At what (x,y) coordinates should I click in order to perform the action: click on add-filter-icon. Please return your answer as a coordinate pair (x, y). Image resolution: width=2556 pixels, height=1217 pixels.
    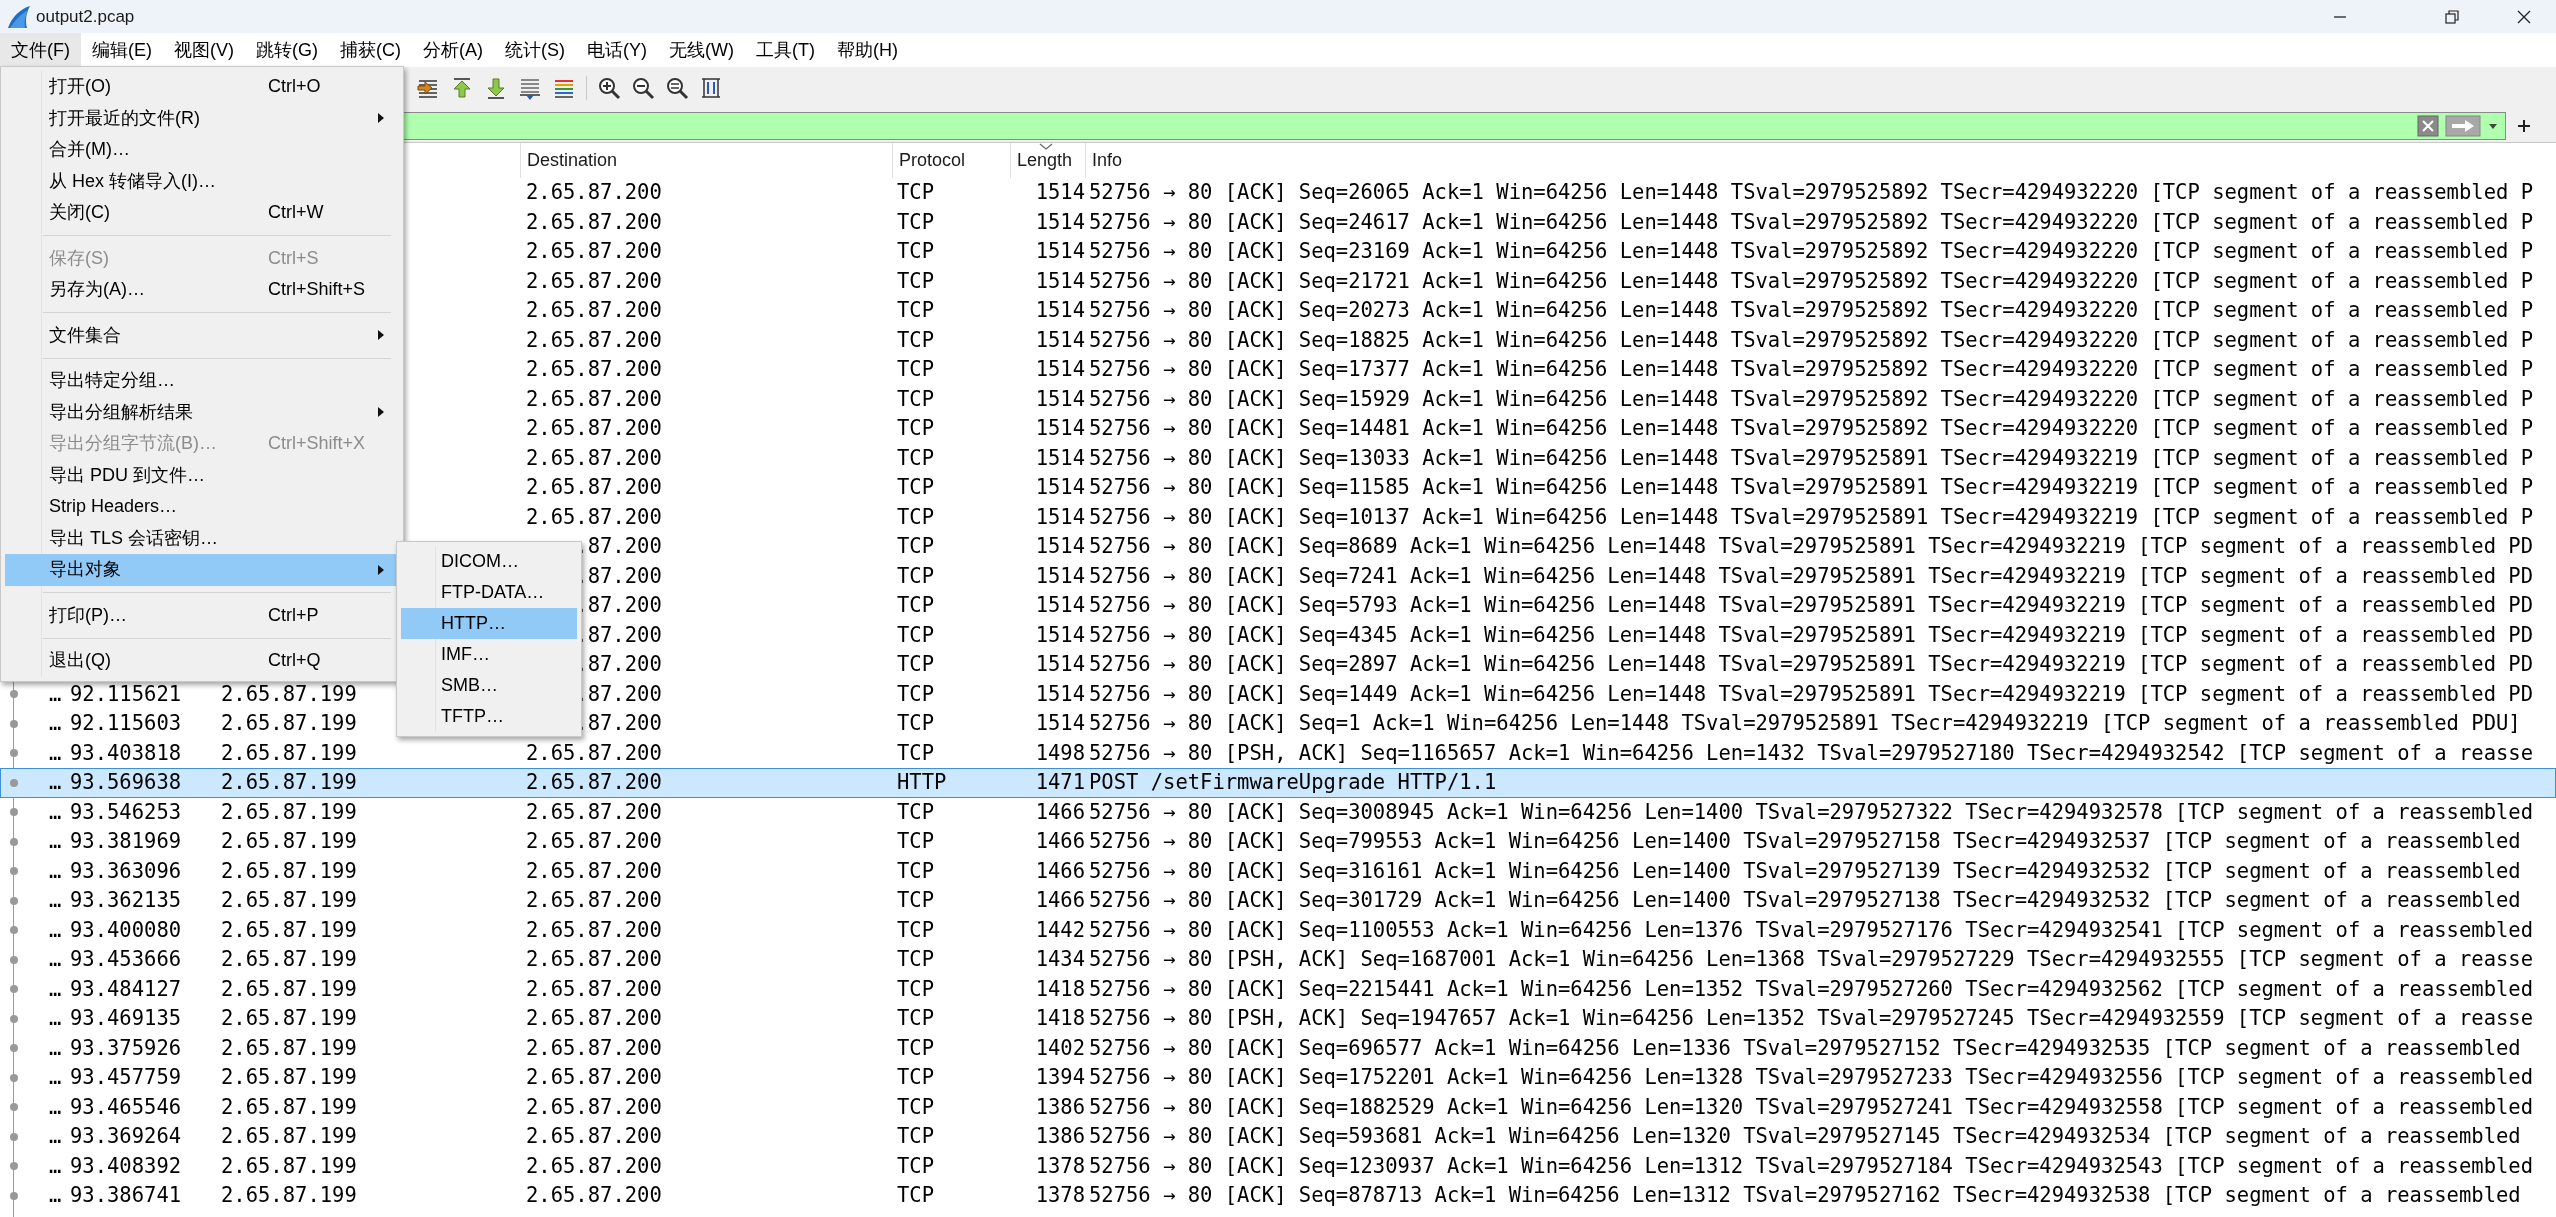
    Looking at the image, I should click on (2524, 125).